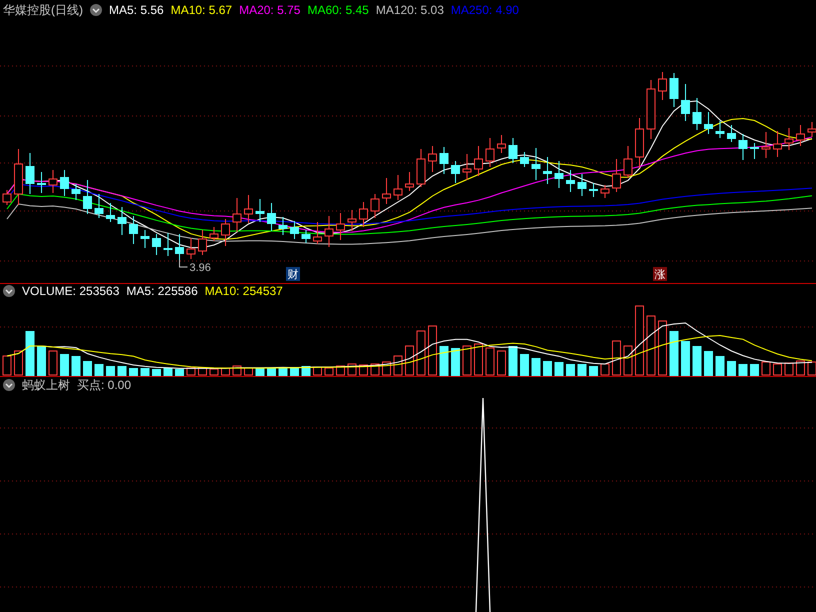 The width and height of the screenshot is (816, 612). I want to click on indicator-title: 蚂蚁上树, so click(46, 385).